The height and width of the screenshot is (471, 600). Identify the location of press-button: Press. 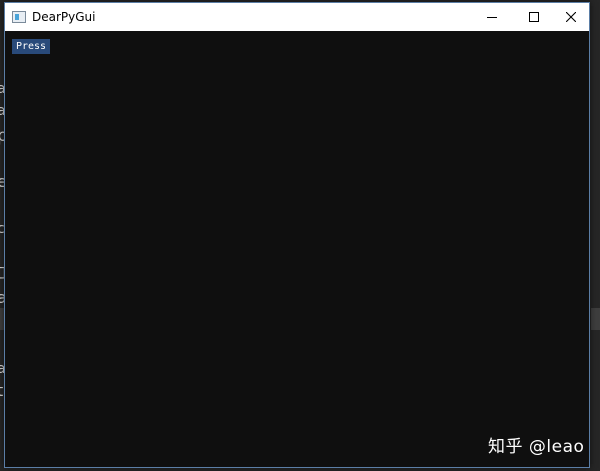
(31, 46).